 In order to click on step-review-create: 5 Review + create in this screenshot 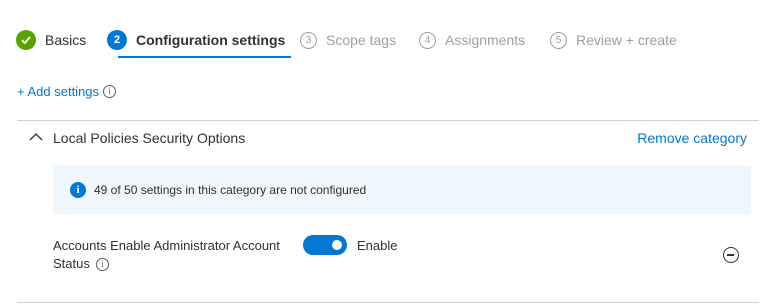, I will do `click(613, 40)`.